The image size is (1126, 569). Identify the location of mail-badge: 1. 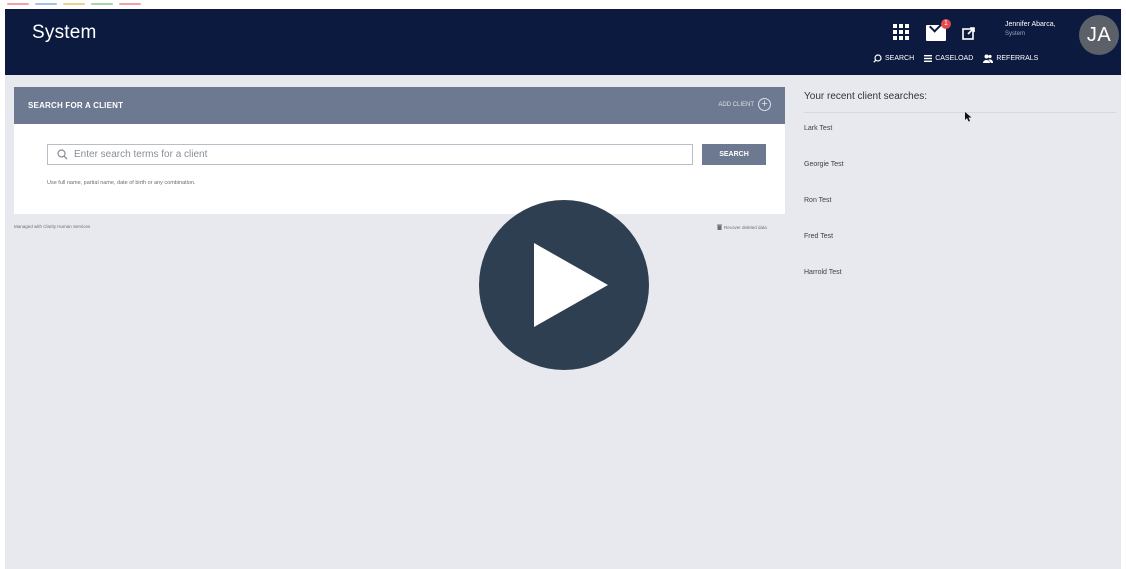
(946, 24).